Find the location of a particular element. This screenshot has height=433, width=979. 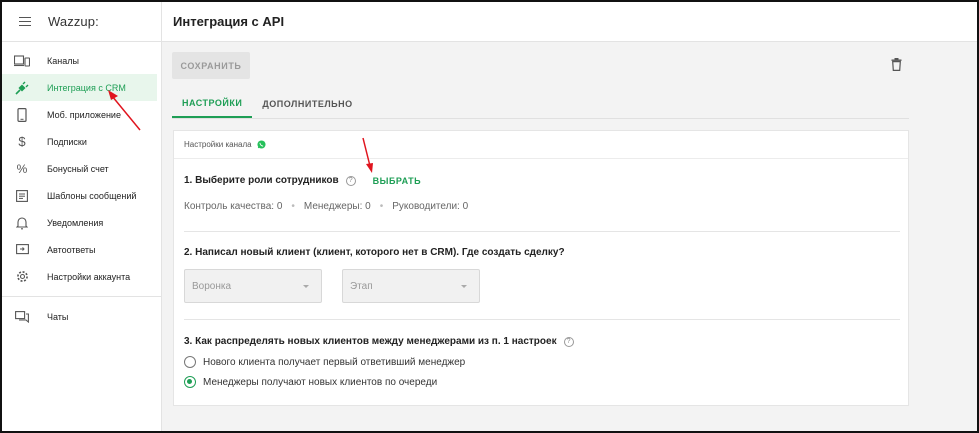

tab-settings: НАСТРОЙКИ is located at coordinates (212, 104).